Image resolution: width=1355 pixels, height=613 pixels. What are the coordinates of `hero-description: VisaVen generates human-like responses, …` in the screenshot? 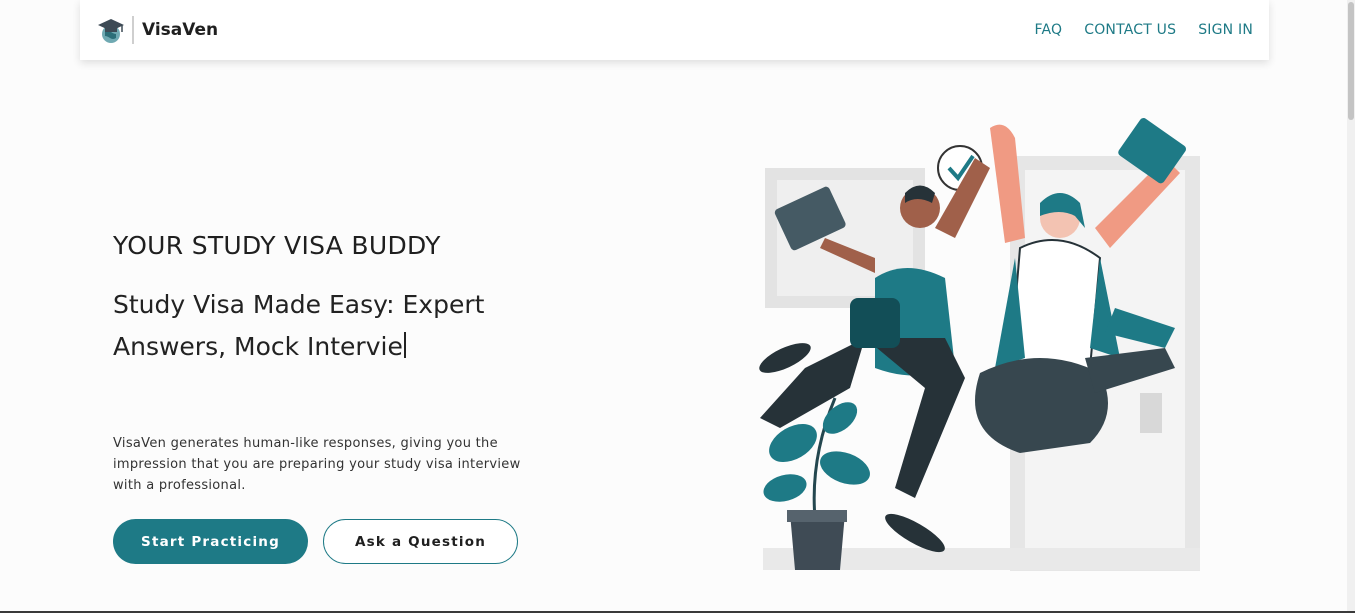 It's located at (317, 464).